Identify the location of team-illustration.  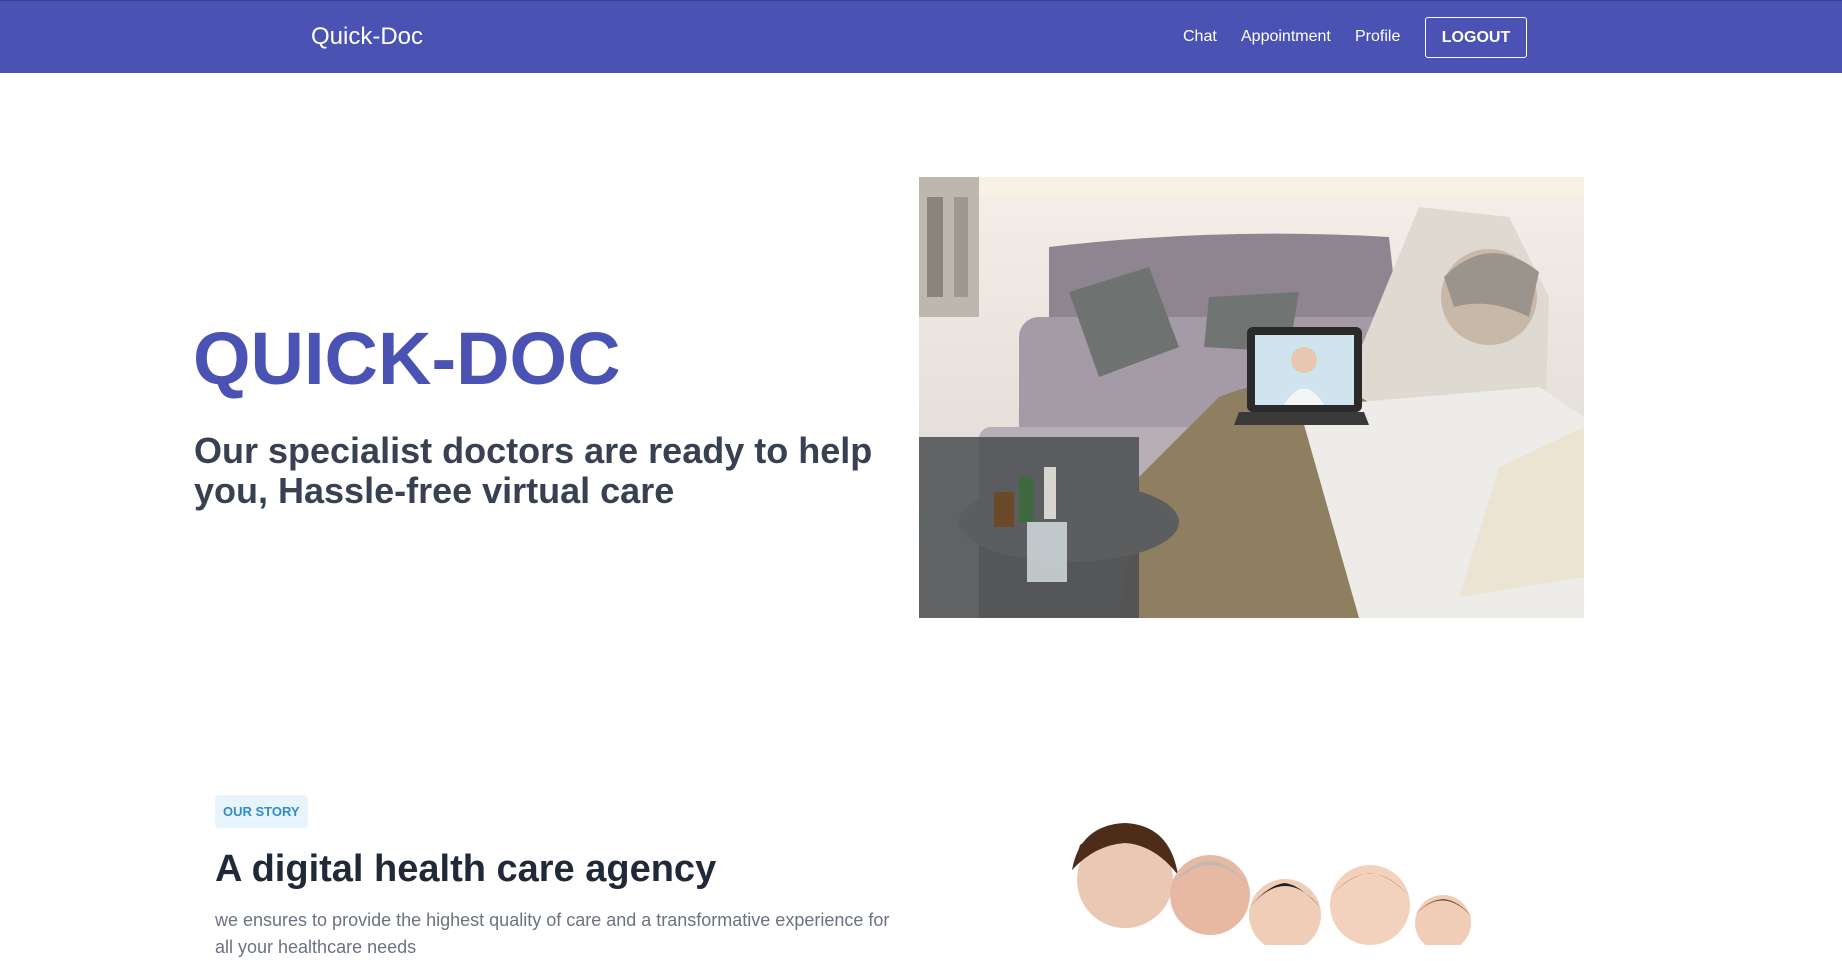
(1270, 865).